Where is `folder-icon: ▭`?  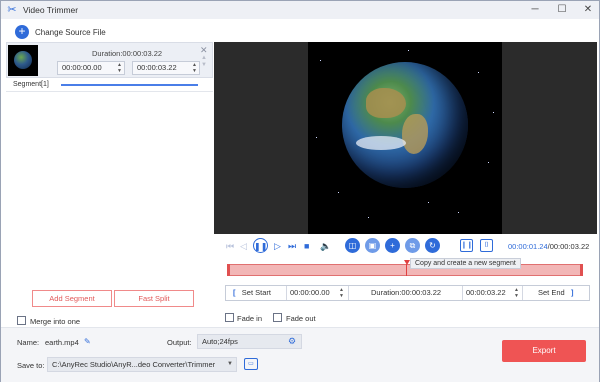
folder-icon: ▭ is located at coordinates (251, 364).